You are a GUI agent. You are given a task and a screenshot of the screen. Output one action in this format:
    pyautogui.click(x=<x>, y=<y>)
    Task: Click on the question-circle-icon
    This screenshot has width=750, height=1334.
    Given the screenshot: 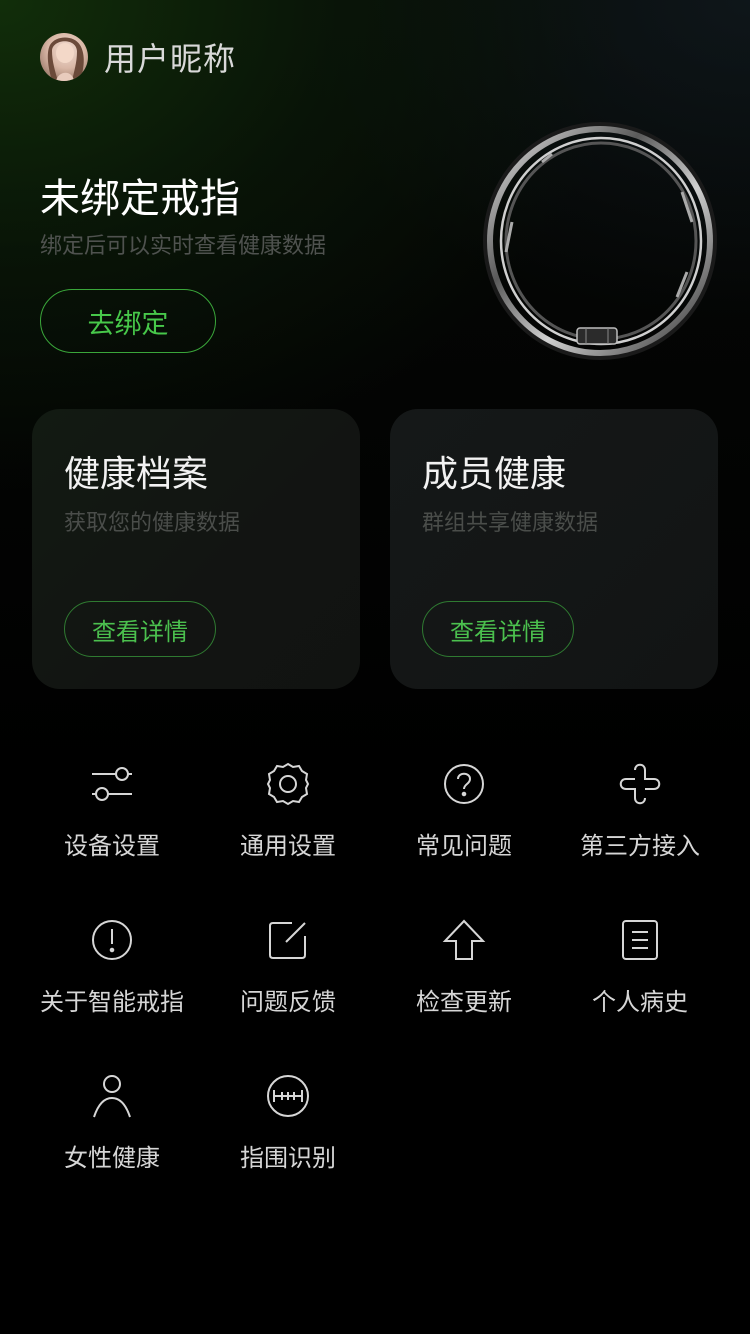 What is the action you would take?
    pyautogui.click(x=464, y=784)
    